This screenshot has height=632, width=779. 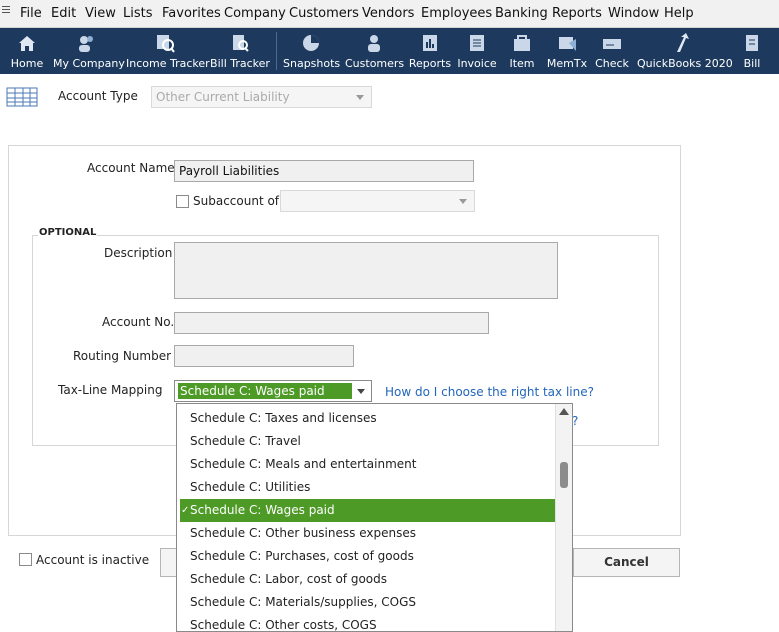 I want to click on my-company-icon, so click(x=86, y=44).